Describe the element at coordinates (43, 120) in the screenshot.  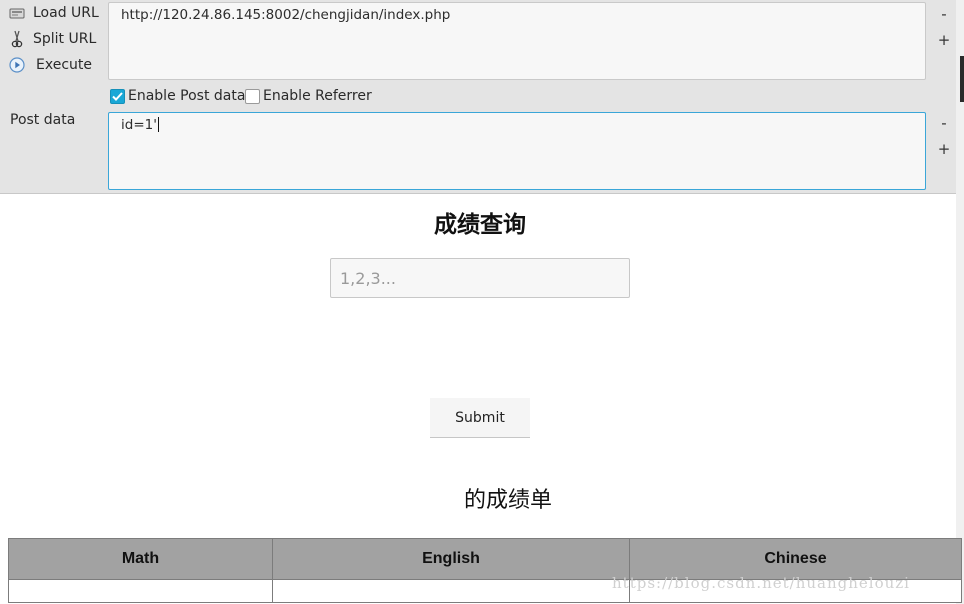
I see `post-data-label: Post data` at that location.